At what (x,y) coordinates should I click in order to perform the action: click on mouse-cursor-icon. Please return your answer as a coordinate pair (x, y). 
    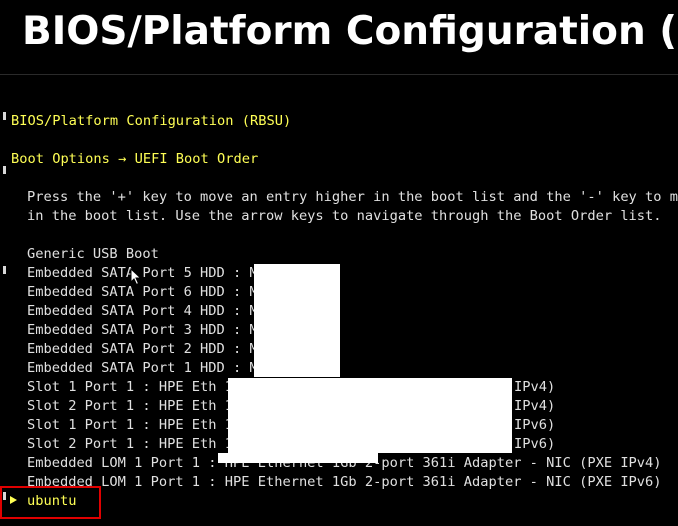
    Looking at the image, I should click on (136, 277).